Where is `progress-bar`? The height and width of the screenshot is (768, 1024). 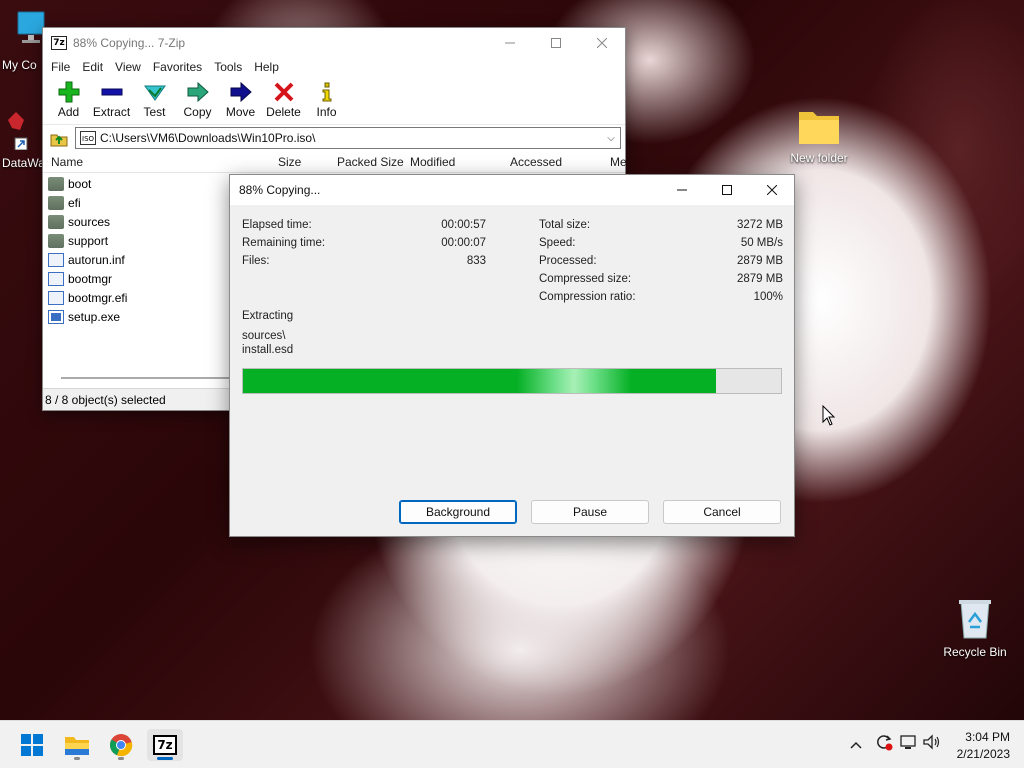 progress-bar is located at coordinates (512, 381).